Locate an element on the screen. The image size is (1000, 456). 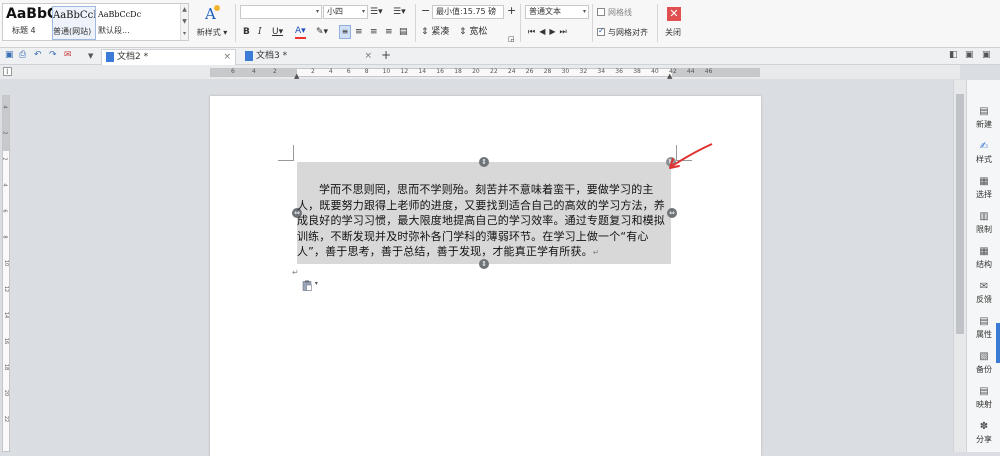
sidebar-item-label: 映射 is located at coordinates (984, 404).